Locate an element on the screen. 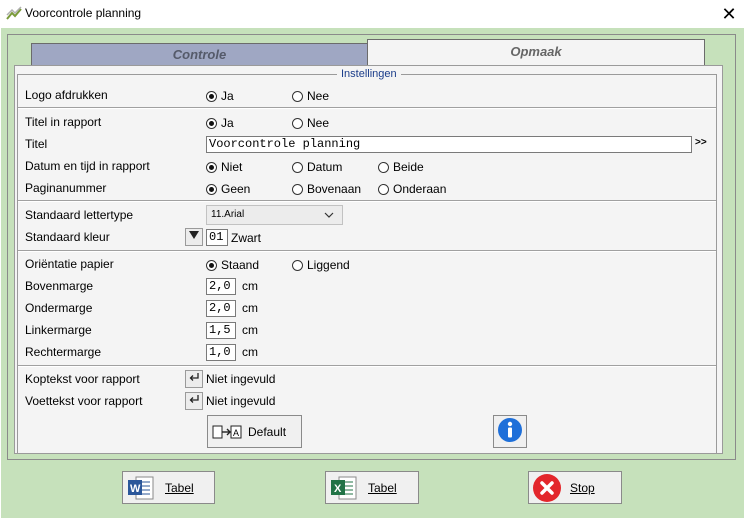 The image size is (745, 519). rechtermarge-unit: cm is located at coordinates (250, 352).